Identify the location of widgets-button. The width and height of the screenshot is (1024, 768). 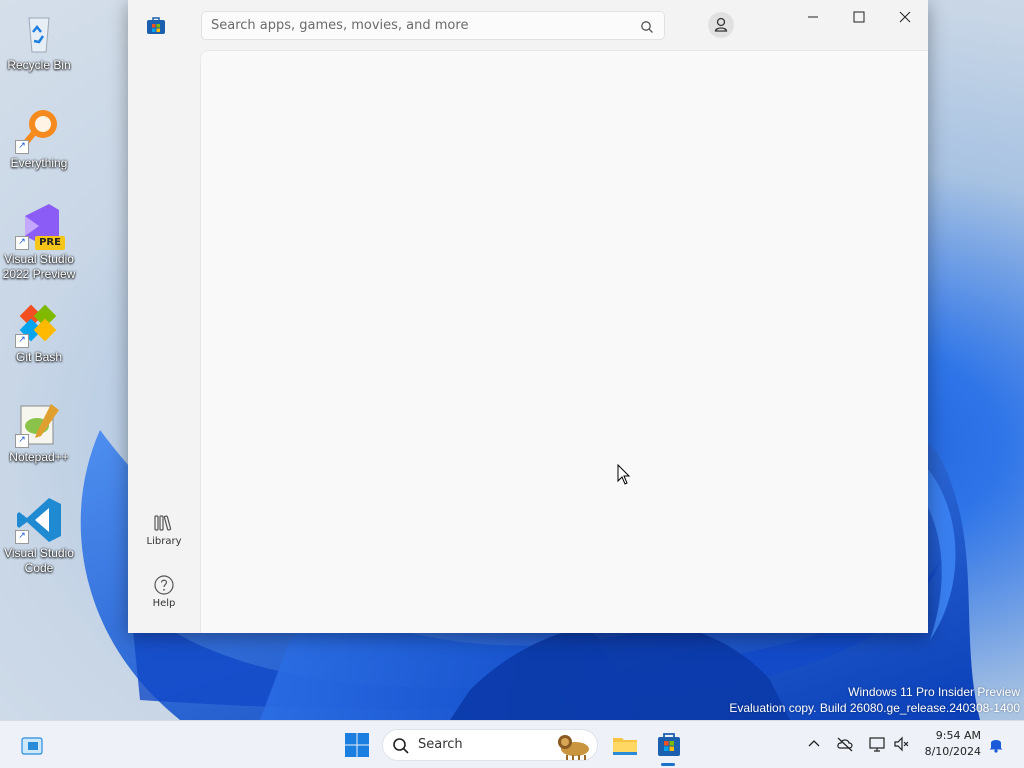
(32, 745).